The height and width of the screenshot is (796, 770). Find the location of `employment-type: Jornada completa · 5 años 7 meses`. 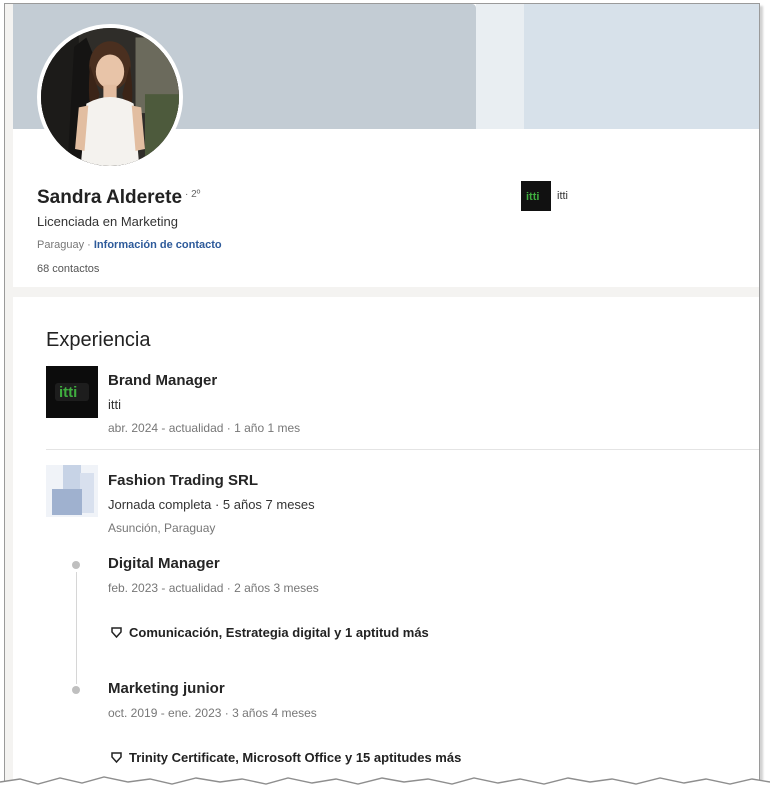

employment-type: Jornada completa · 5 años 7 meses is located at coordinates (211, 504).